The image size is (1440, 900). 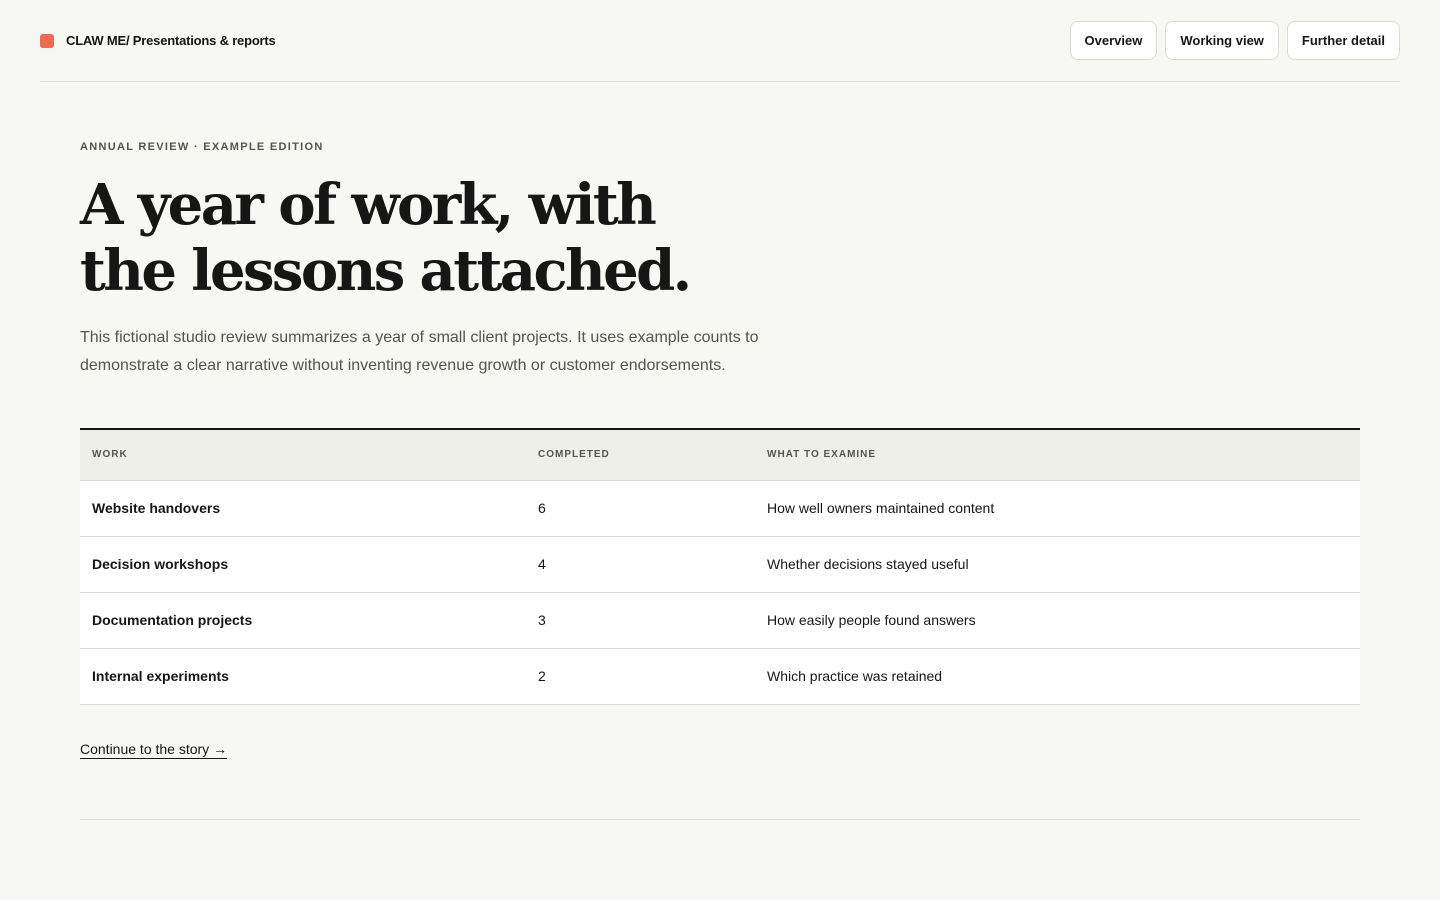 I want to click on column-header-completed: COMPLETED, so click(x=640, y=455).